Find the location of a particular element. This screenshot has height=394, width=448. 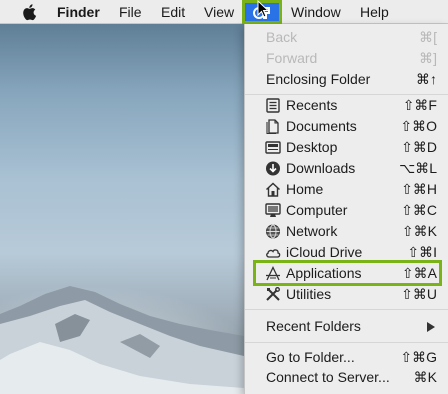

menu-item-label: Forward is located at coordinates (292, 58).